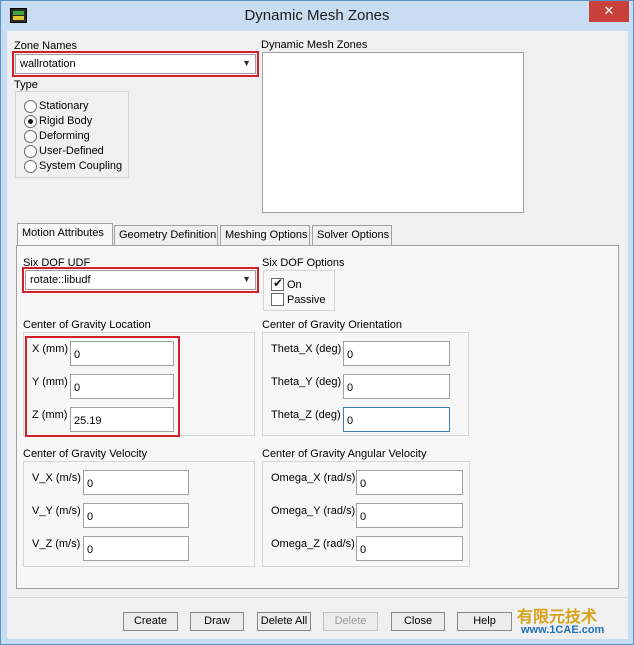 Image resolution: width=634 pixels, height=645 pixels. What do you see at coordinates (30, 121) in the screenshot?
I see `radio-rigid-body-circle` at bounding box center [30, 121].